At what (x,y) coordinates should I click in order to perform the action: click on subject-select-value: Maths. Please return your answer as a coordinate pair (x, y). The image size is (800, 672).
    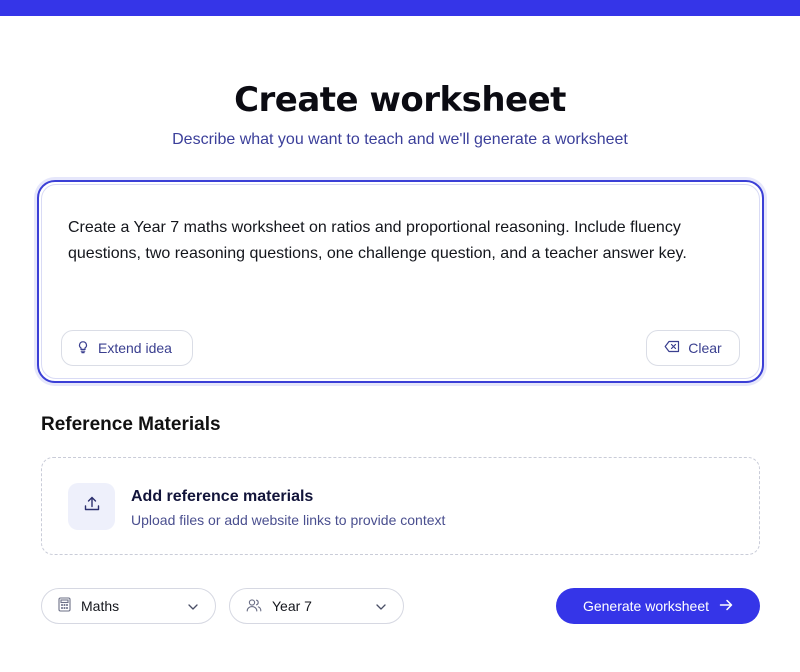
    Looking at the image, I should click on (100, 606).